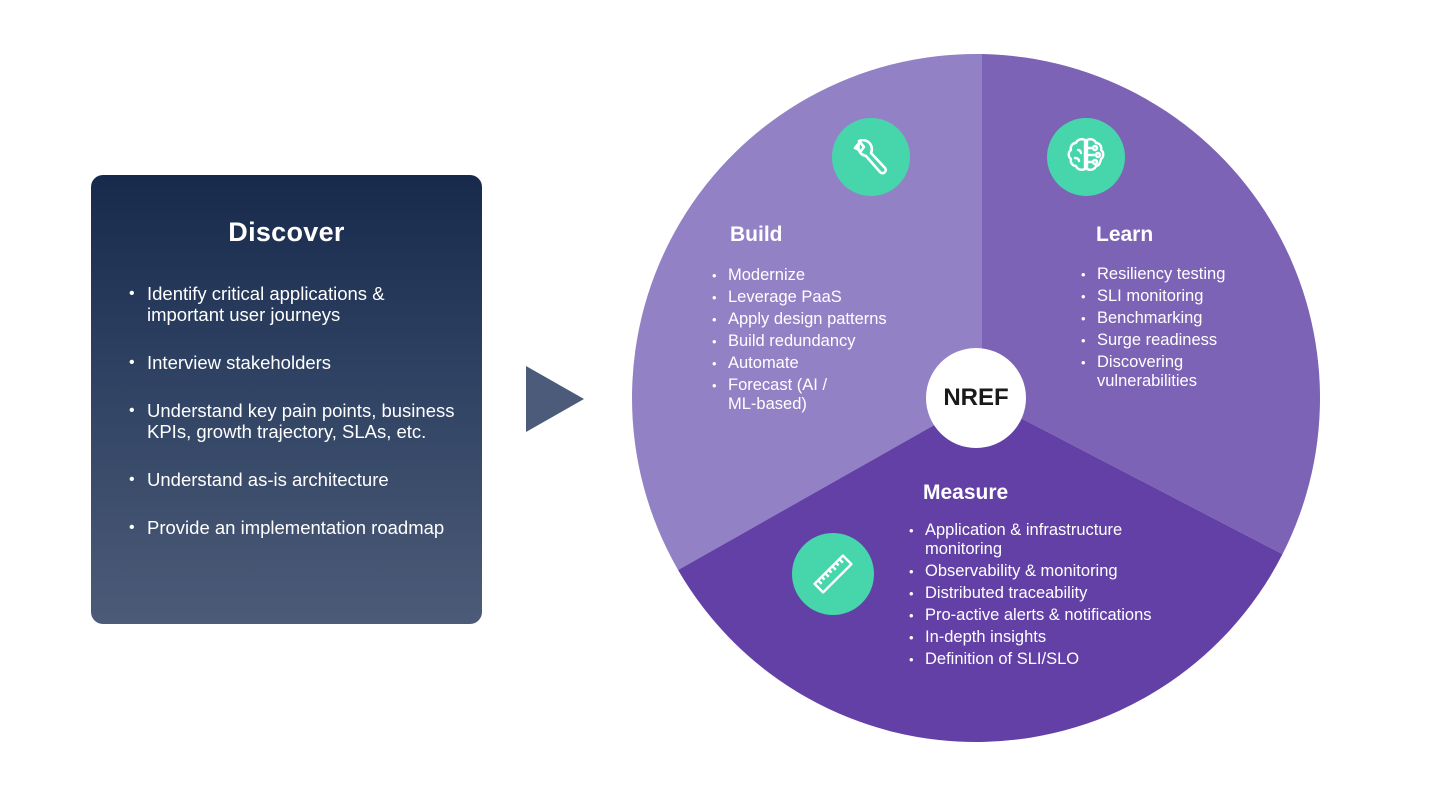 The width and height of the screenshot is (1440, 800). I want to click on build-item: Apply design patterns, so click(825, 319).